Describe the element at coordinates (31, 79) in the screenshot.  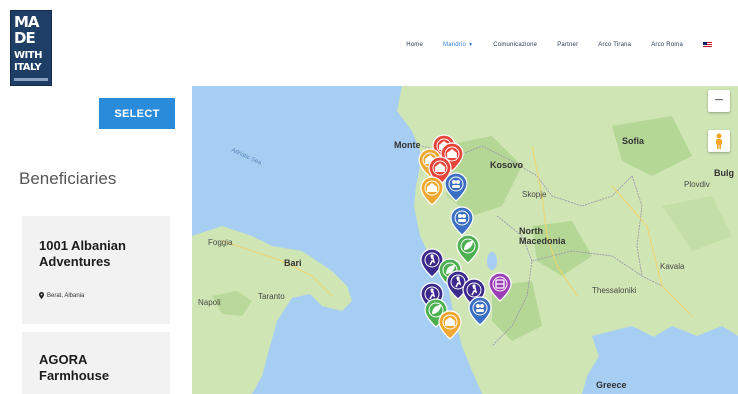
I see `logo-tagline` at that location.